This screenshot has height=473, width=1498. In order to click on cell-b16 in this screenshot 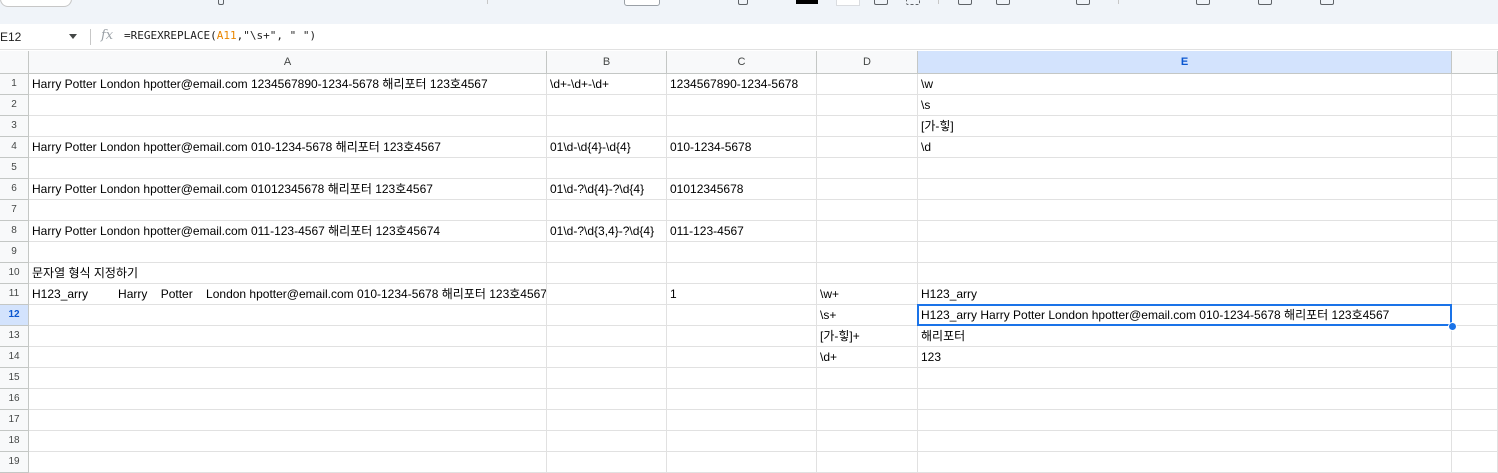, I will do `click(607, 399)`.